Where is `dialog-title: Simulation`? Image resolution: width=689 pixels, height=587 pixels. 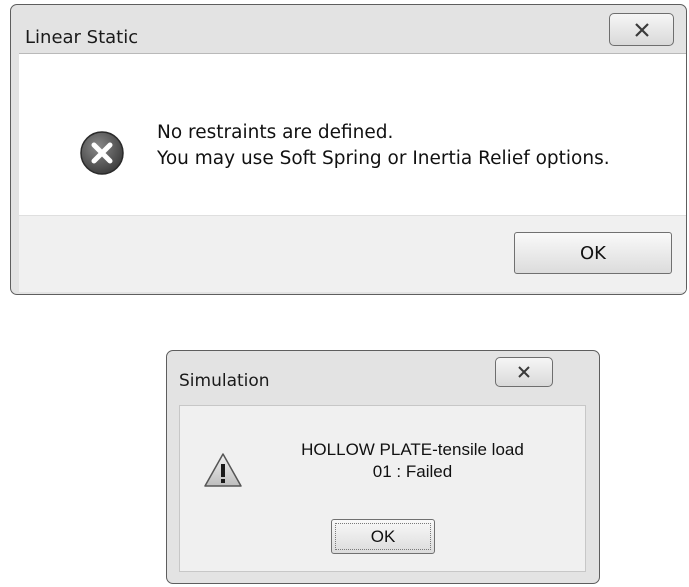 dialog-title: Simulation is located at coordinates (224, 381).